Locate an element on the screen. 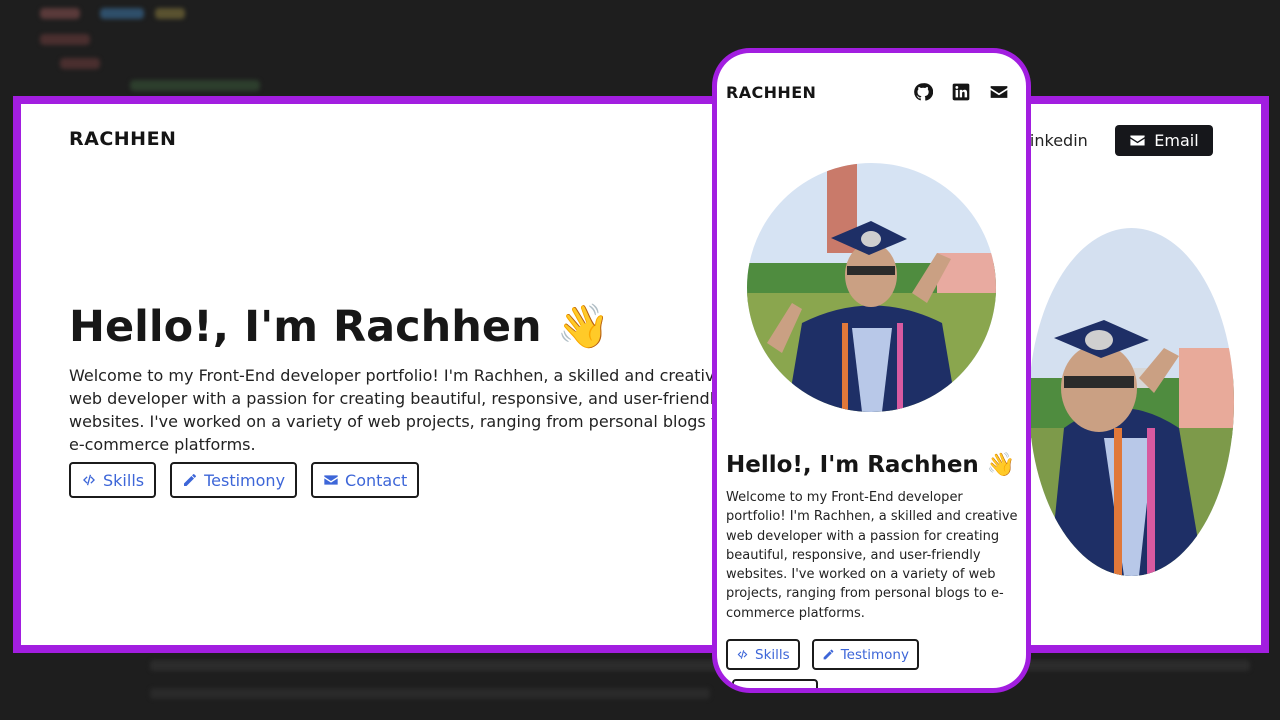 This screenshot has height=720, width=1280. mobile-testimony-button: Testimony is located at coordinates (865, 654).